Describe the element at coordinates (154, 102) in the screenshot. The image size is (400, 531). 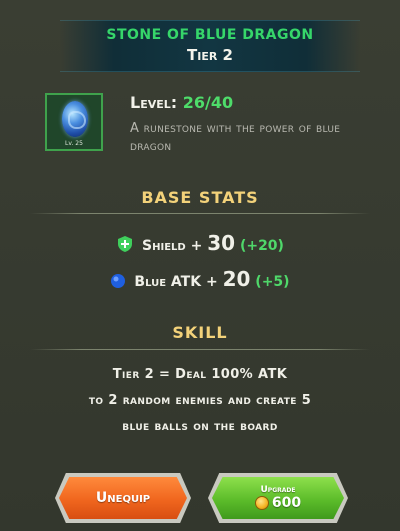
I see `level-label: Level:` at that location.